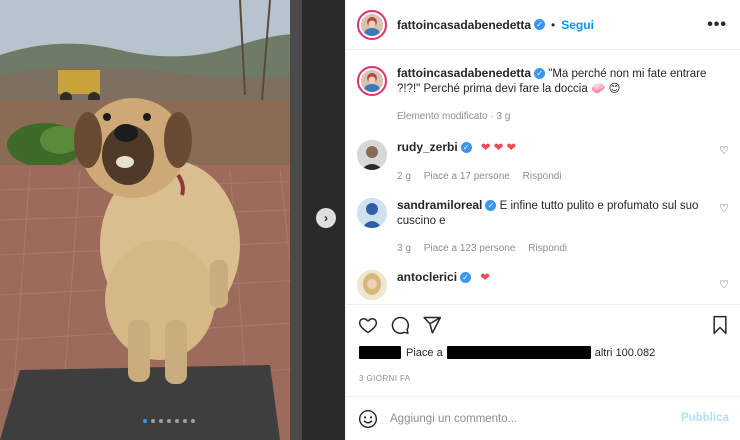 This screenshot has height=440, width=740. I want to click on comment-time: 3 g, so click(404, 248).